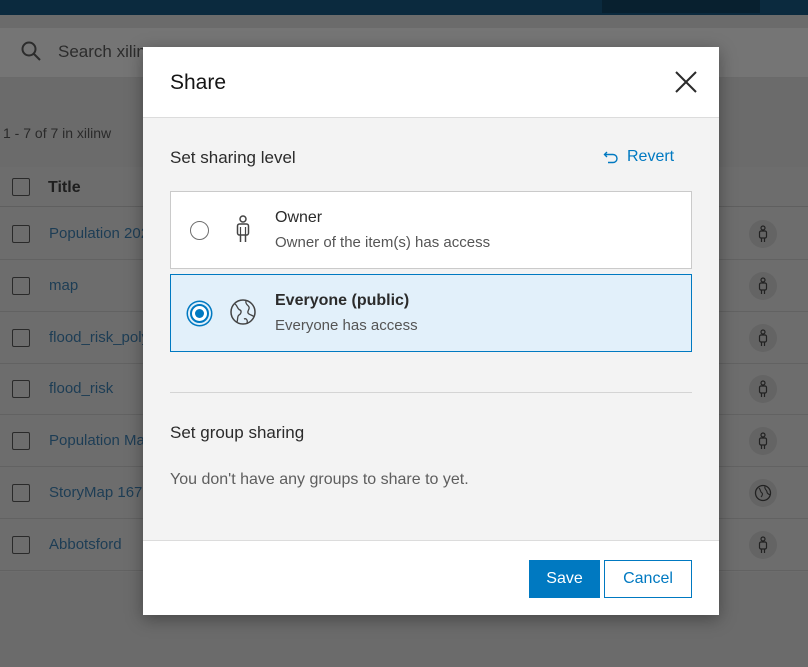 The width and height of the screenshot is (808, 667). Describe the element at coordinates (651, 156) in the screenshot. I see `revert-label: Revert` at that location.